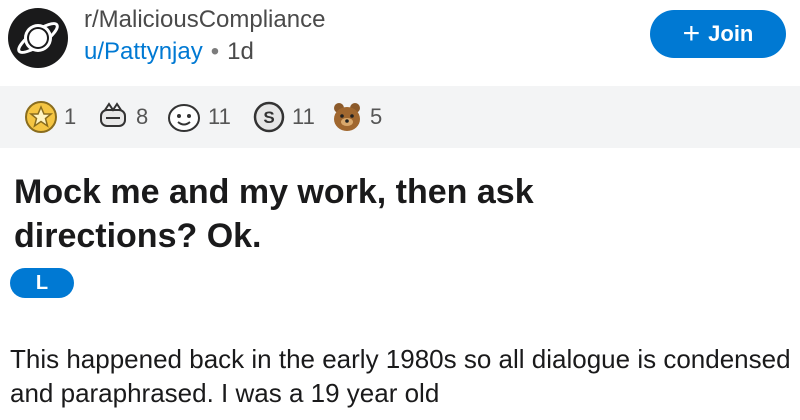  Describe the element at coordinates (143, 51) in the screenshot. I see `author-username: u/Pattynjay` at that location.